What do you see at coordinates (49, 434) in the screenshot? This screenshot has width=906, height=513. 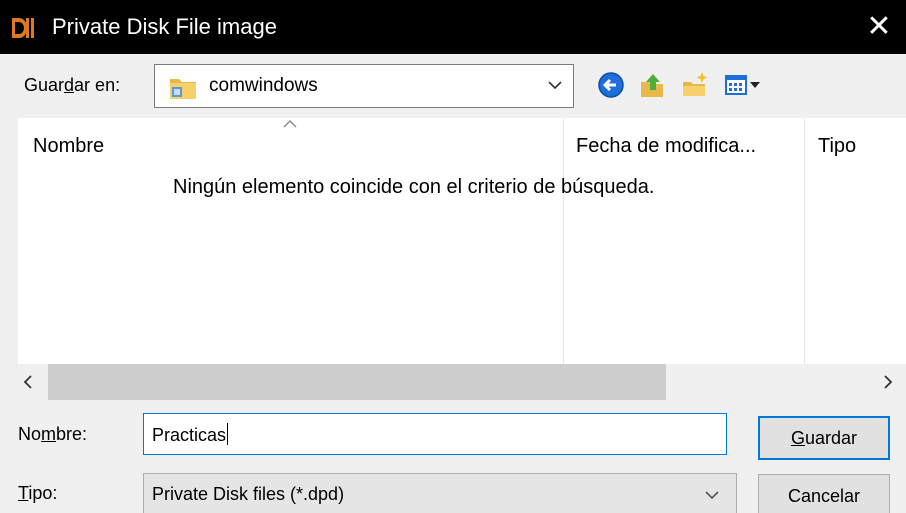 I see `file-name-access-key: m` at bounding box center [49, 434].